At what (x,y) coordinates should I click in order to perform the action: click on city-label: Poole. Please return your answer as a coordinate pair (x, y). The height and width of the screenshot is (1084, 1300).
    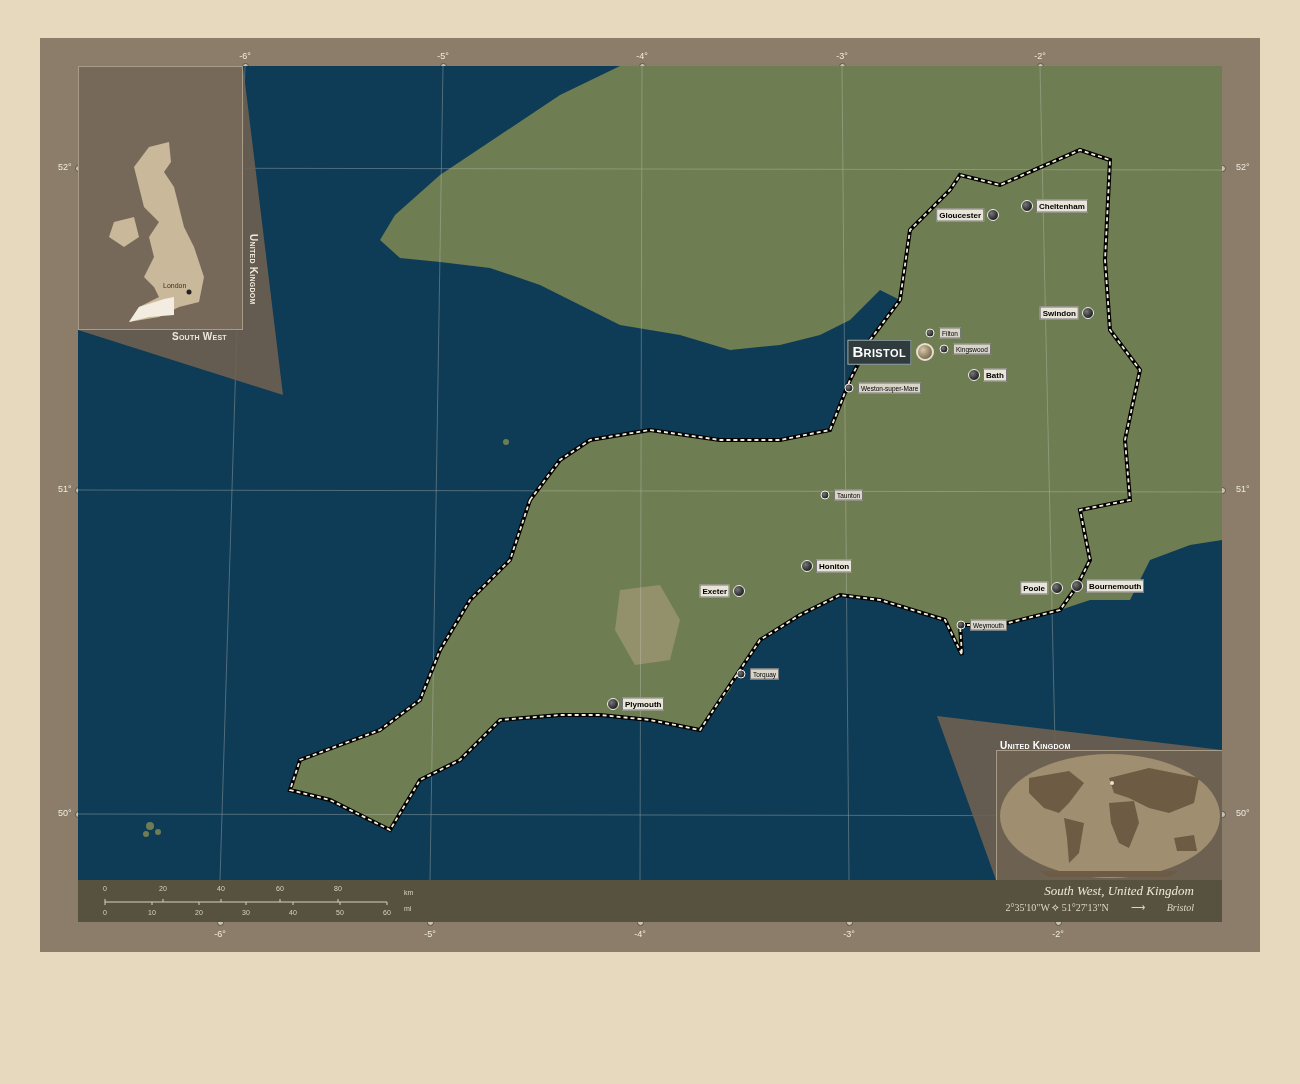
    Looking at the image, I should click on (1034, 588).